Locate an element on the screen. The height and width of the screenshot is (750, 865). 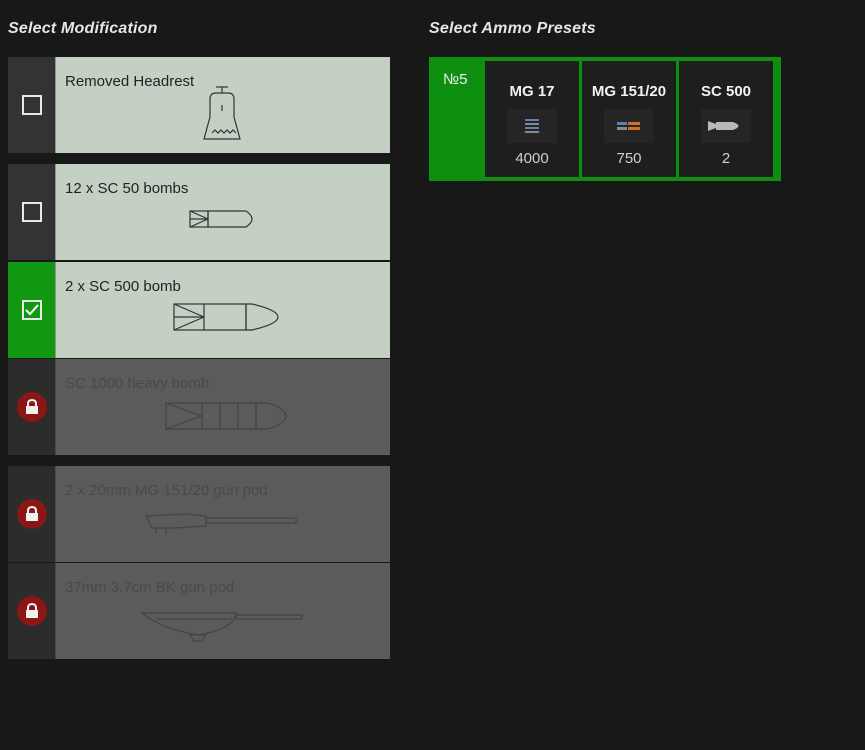
modification-card: SC 1000 heavy bomb is located at coordinates (222, 407).